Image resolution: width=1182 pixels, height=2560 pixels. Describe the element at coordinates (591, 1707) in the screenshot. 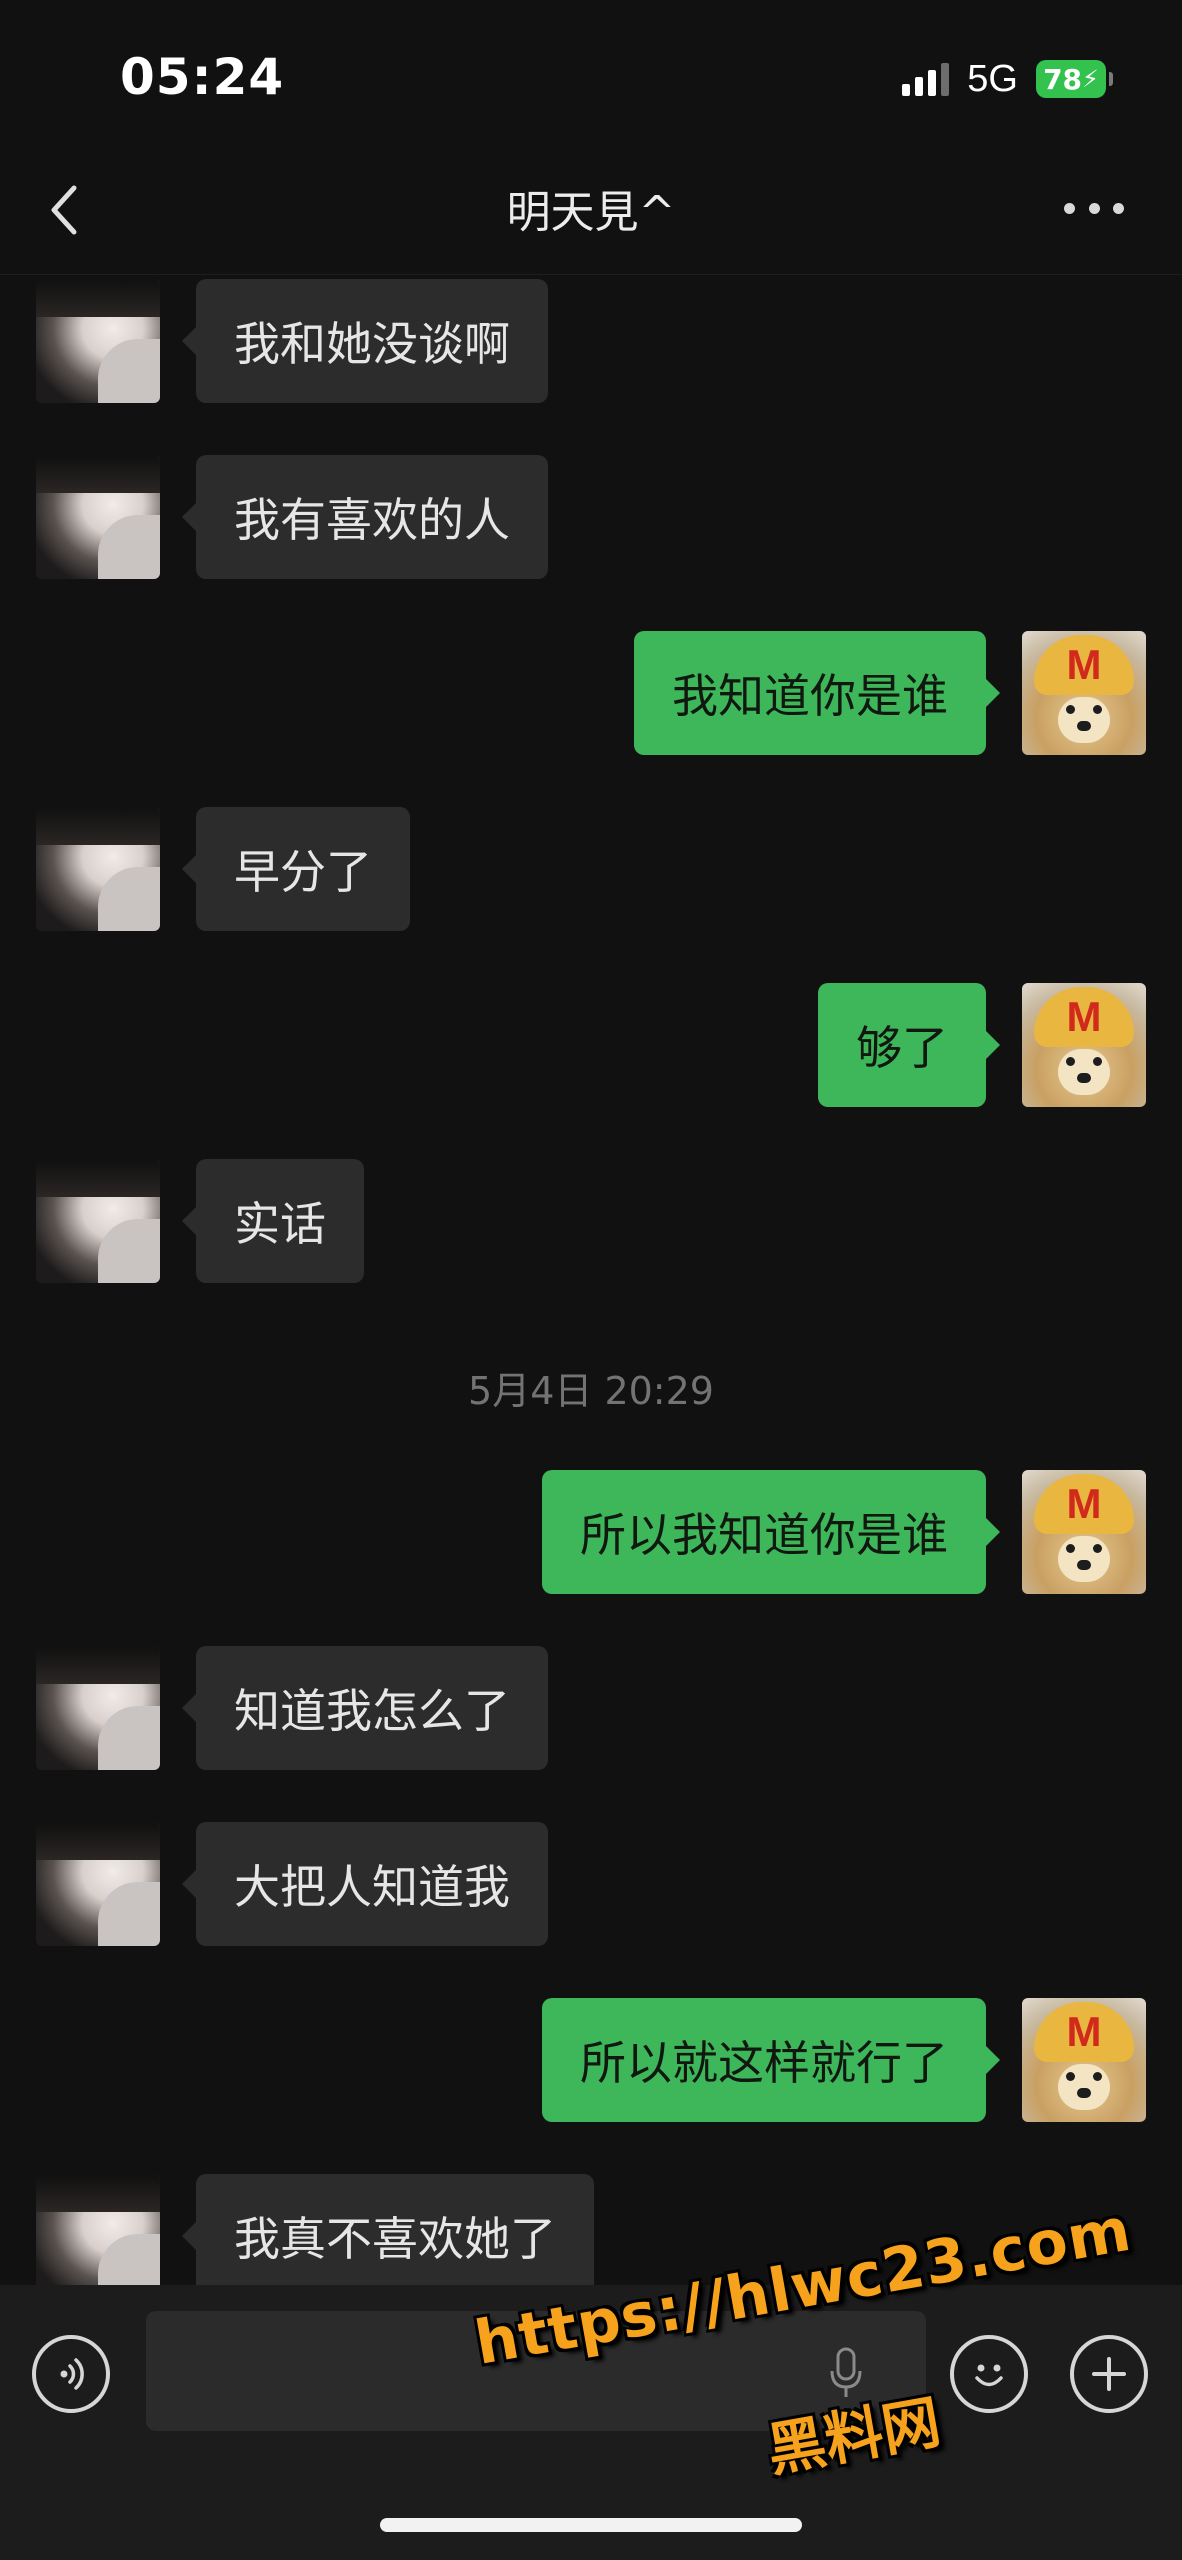

I see `message-row: 知道我怎么了` at that location.